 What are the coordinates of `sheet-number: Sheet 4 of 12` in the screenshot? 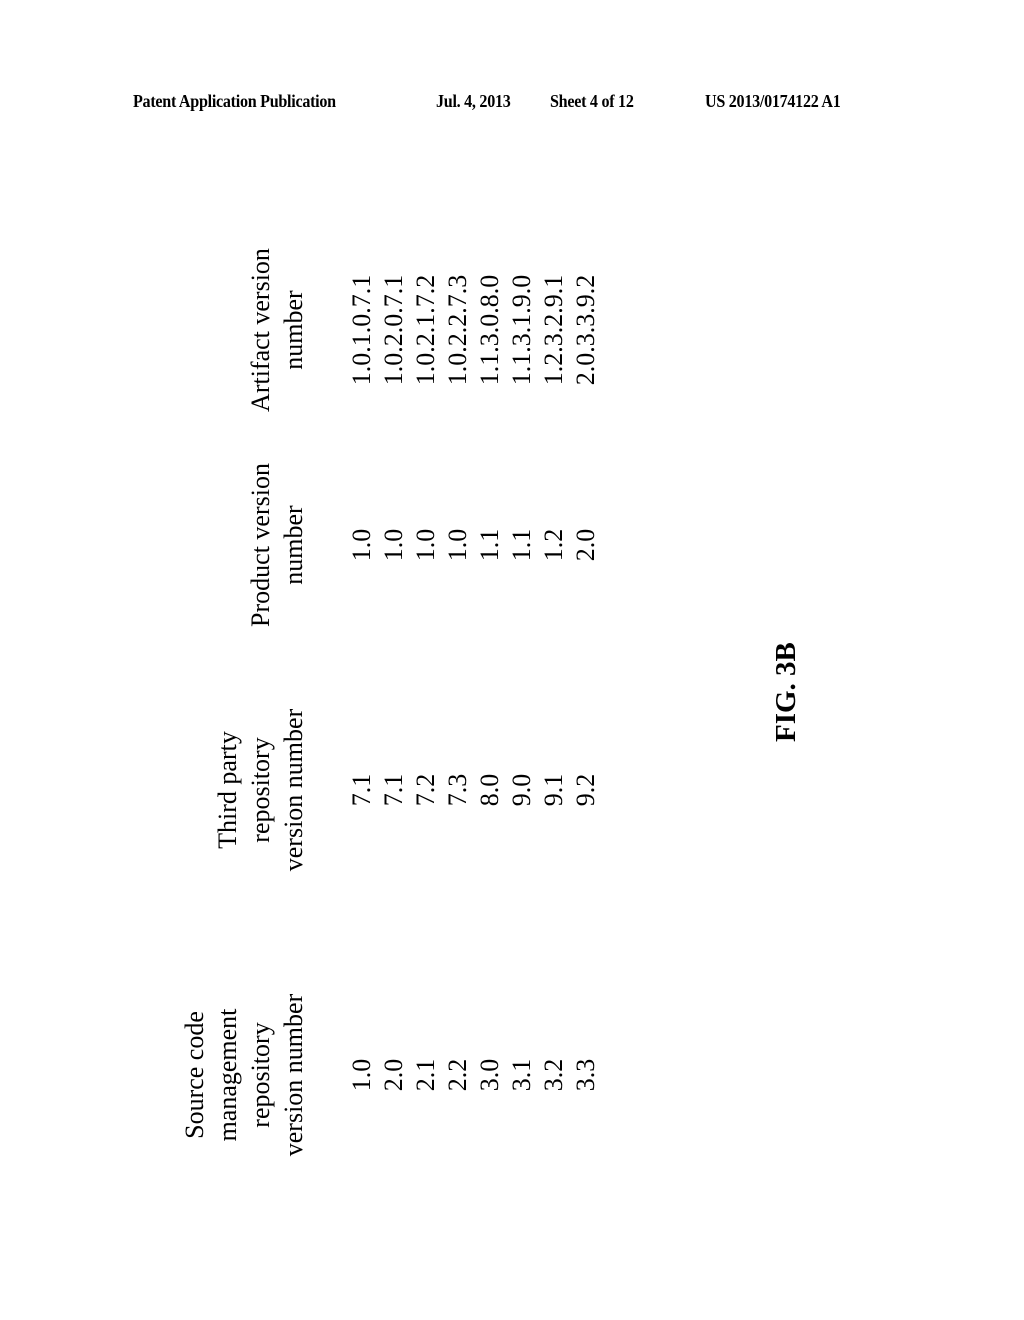 It's located at (592, 101).